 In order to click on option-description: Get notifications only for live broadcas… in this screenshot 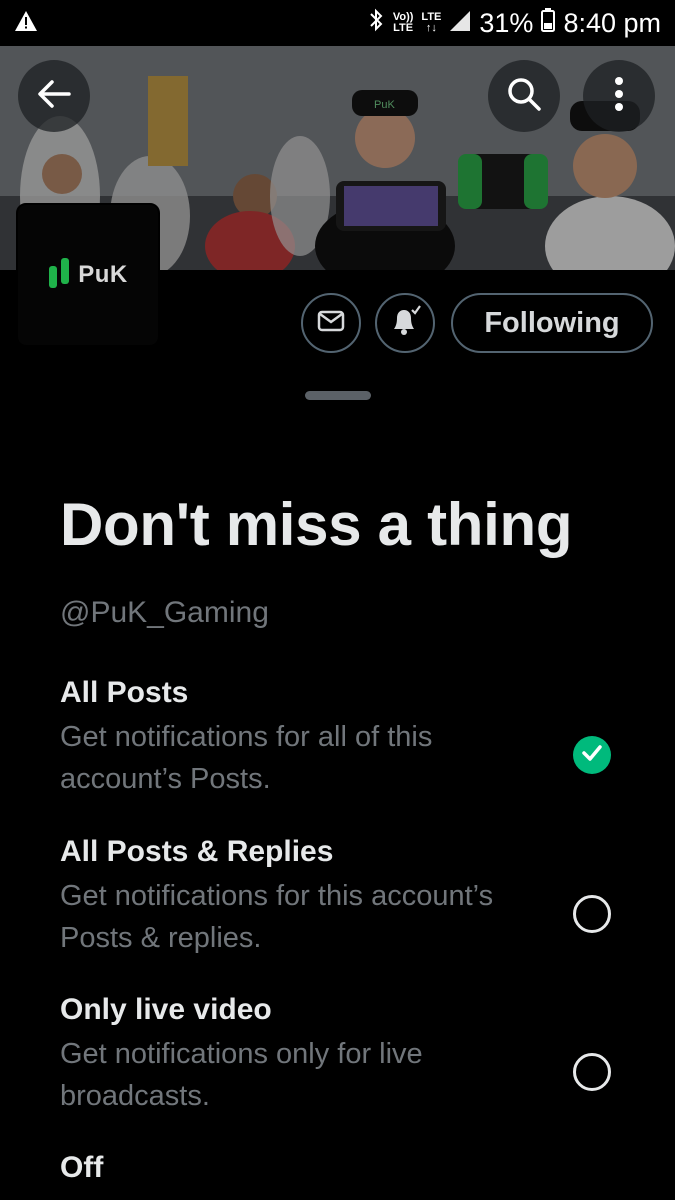, I will do `click(241, 1075)`.